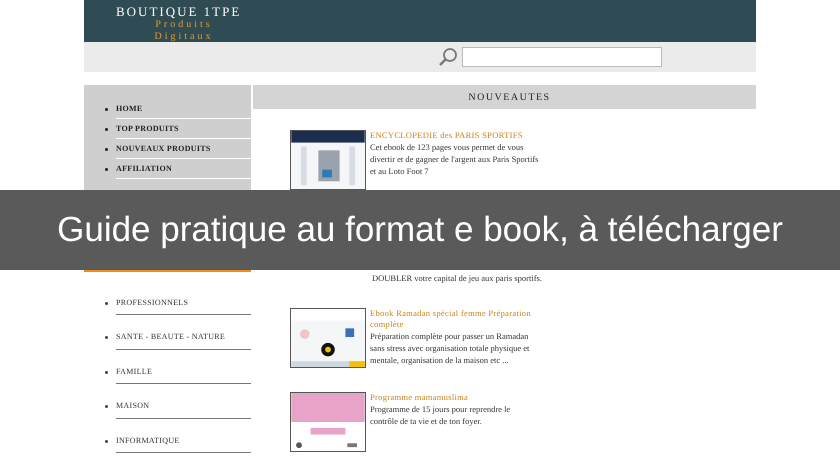 The width and height of the screenshot is (840, 460). What do you see at coordinates (183, 406) in the screenshot?
I see `category-link: MAISON` at bounding box center [183, 406].